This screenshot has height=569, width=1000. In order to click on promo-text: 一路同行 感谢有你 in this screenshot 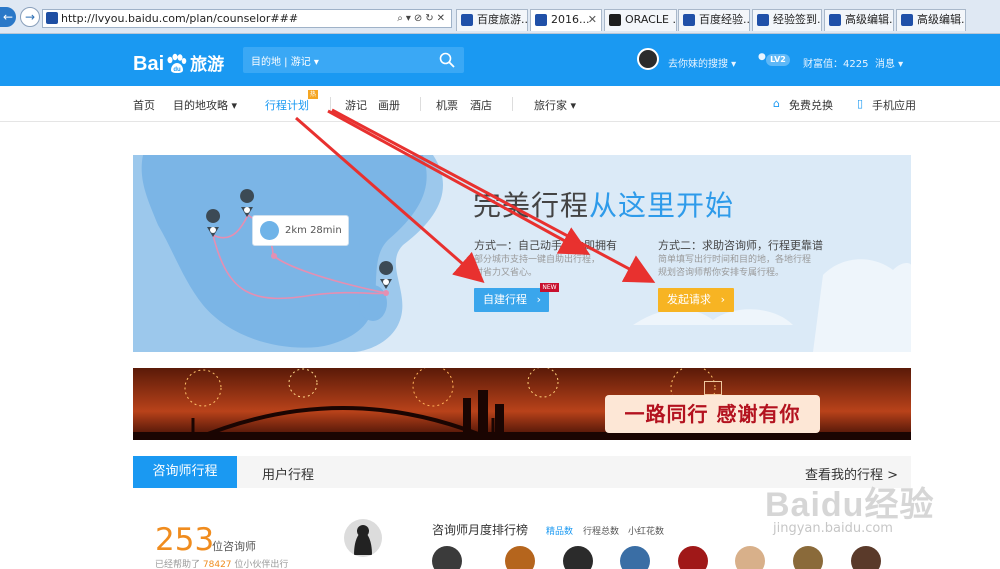, I will do `click(712, 414)`.